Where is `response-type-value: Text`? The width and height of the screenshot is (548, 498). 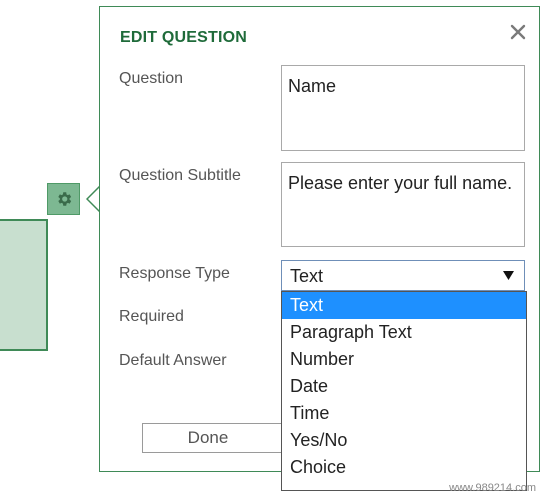 response-type-value: Text is located at coordinates (307, 276).